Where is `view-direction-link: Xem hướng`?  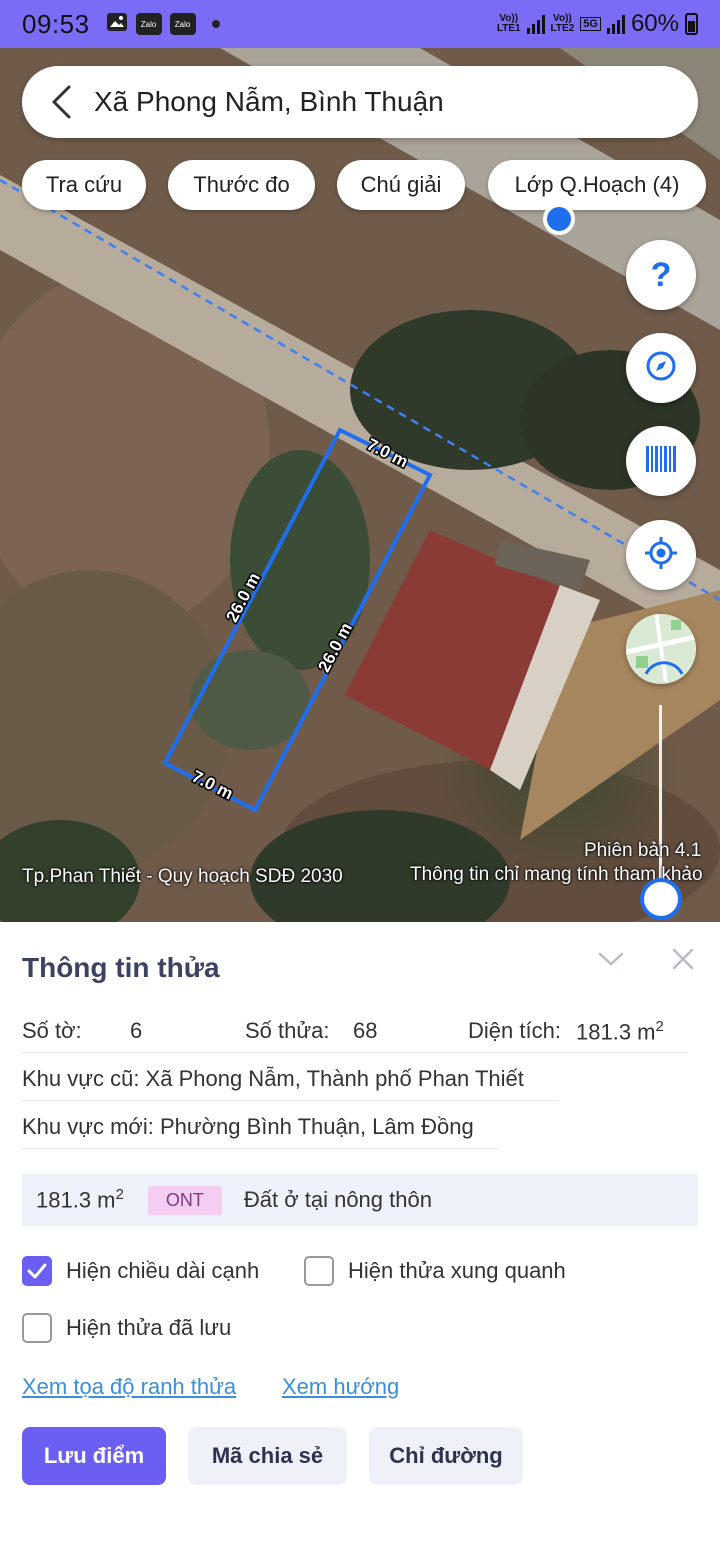 view-direction-link: Xem hướng is located at coordinates (340, 1387).